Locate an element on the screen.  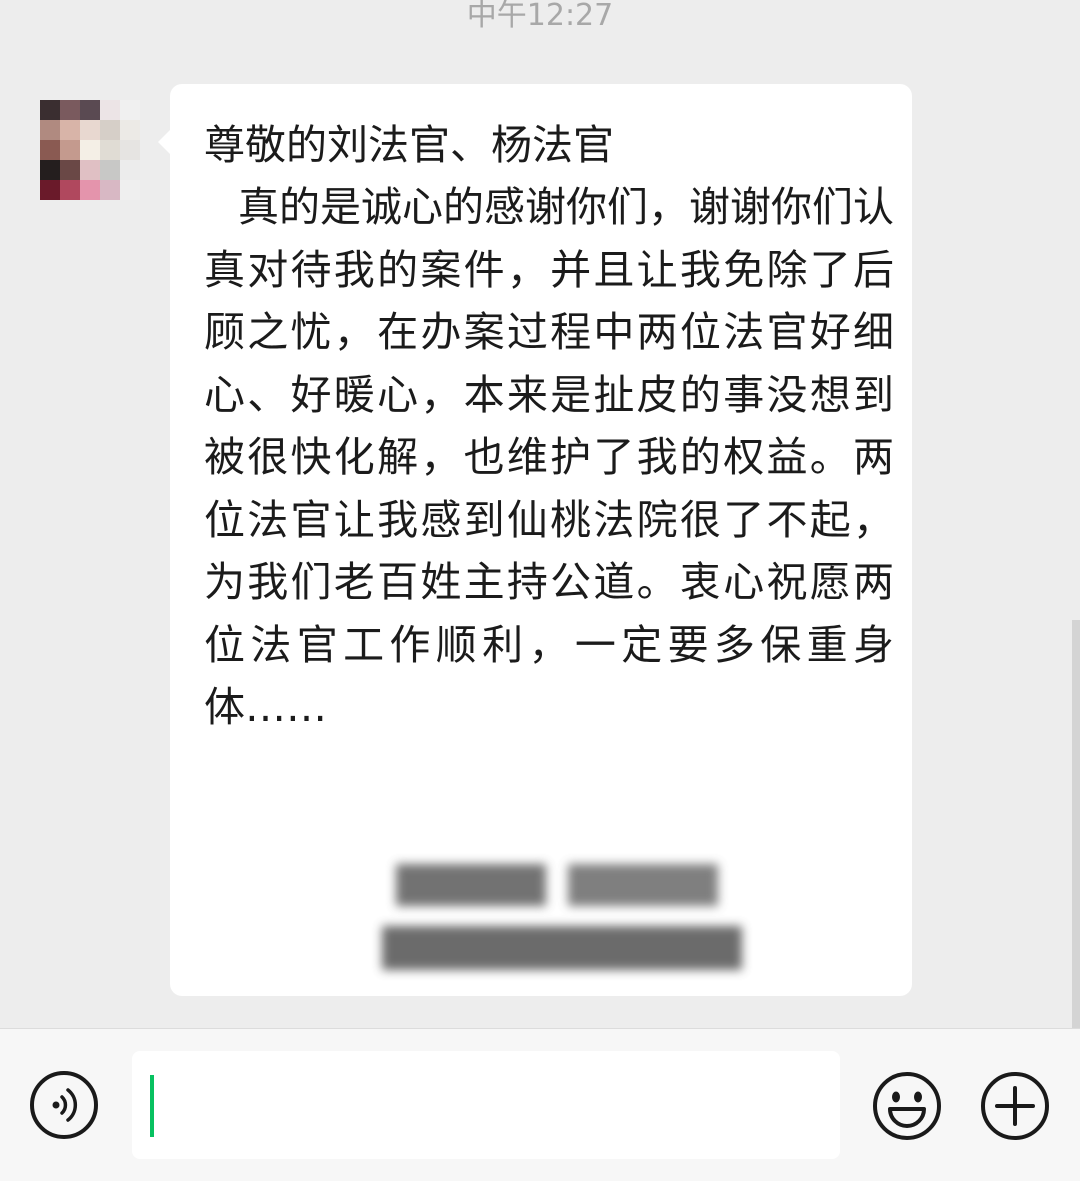
message-timestamp: 中午12:27 is located at coordinates (540, 16).